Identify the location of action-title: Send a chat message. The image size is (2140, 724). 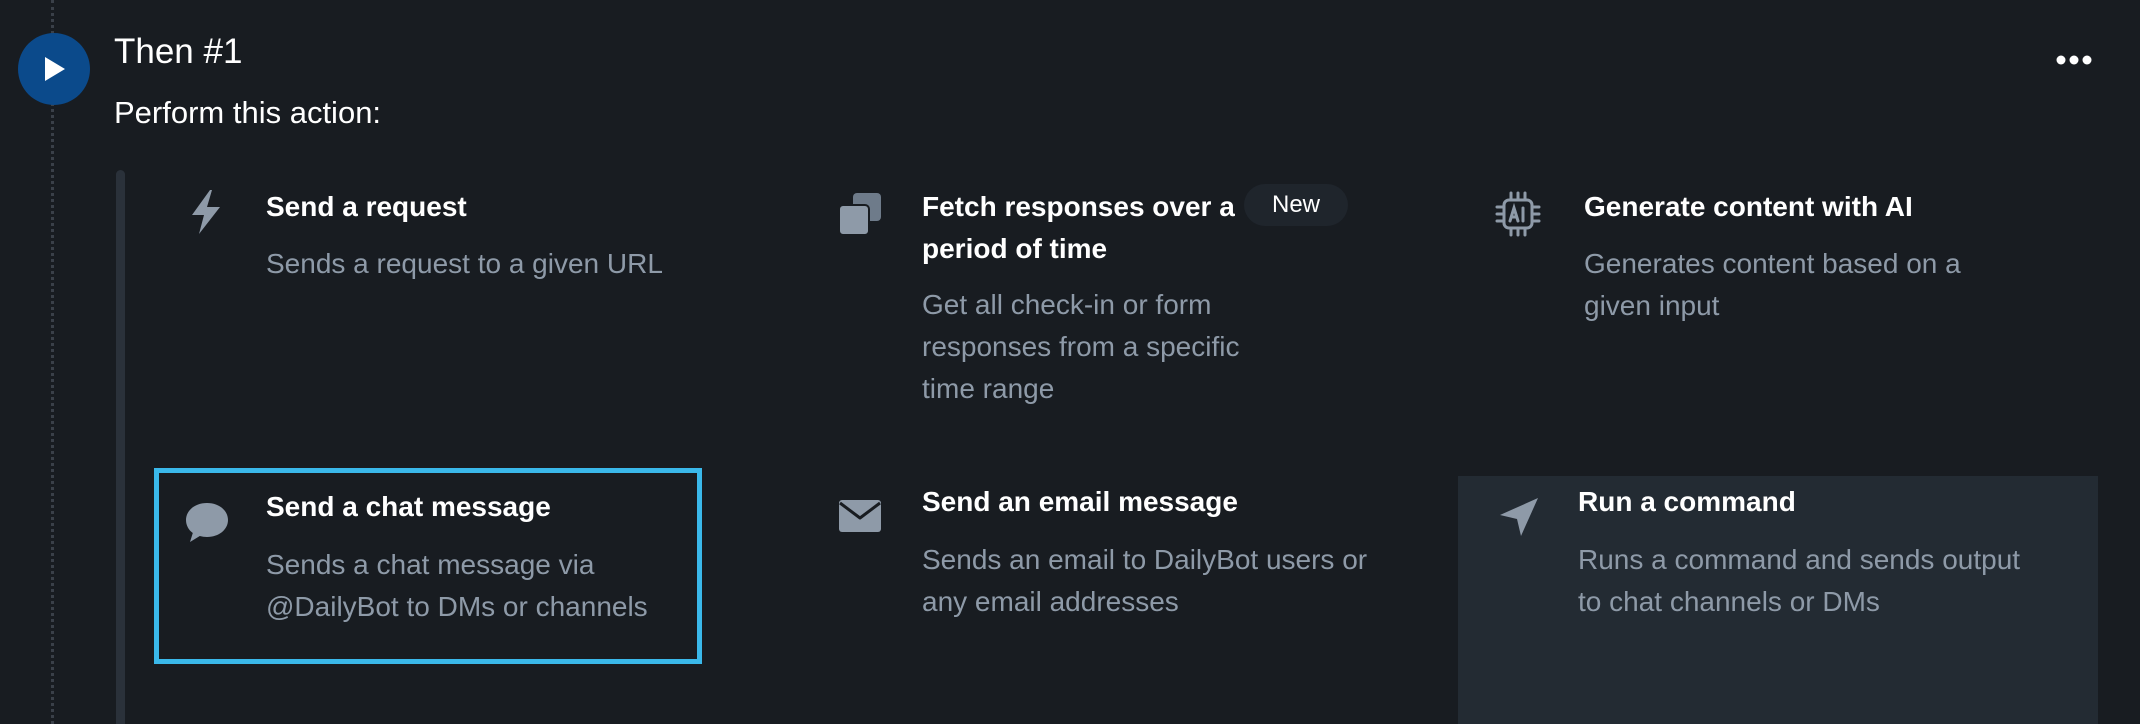
(408, 506).